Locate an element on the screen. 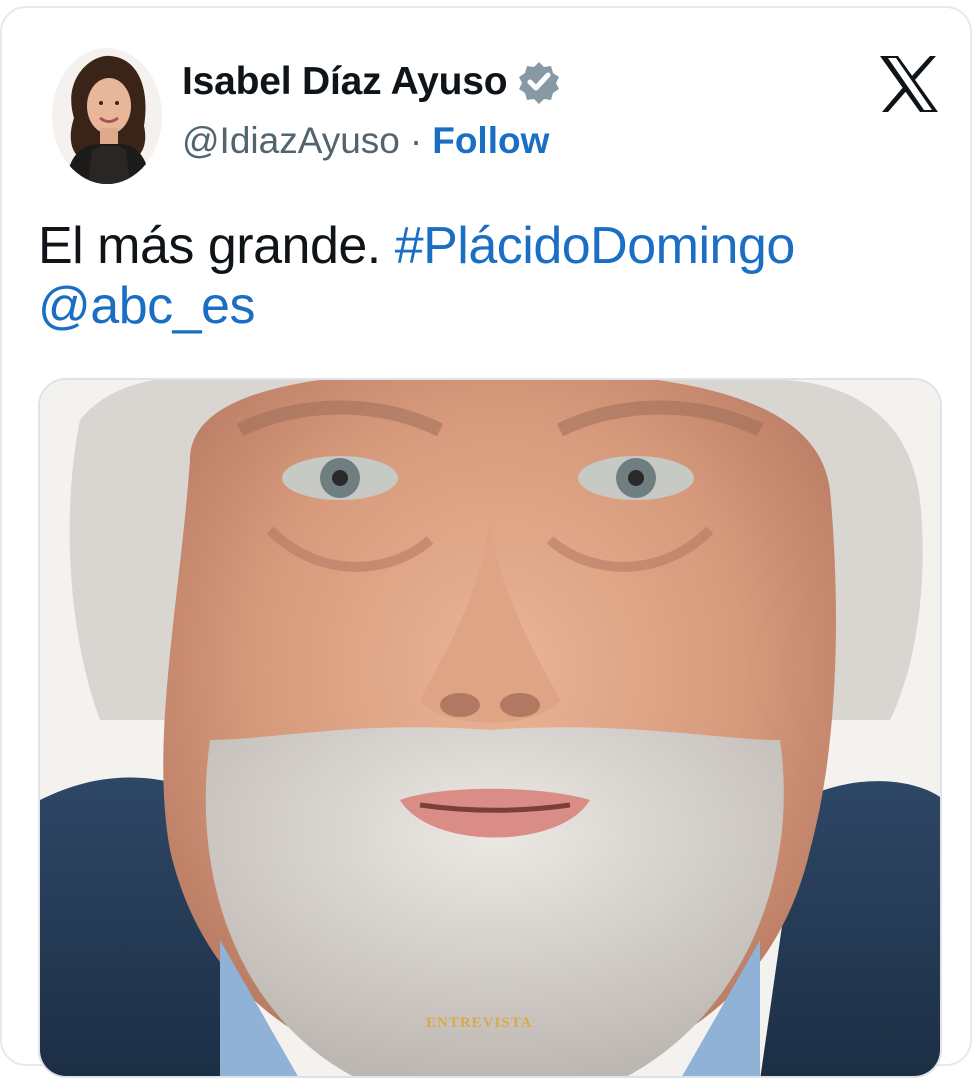 Image resolution: width=976 pixels, height=1078 pixels. author-avatar is located at coordinates (107, 116).